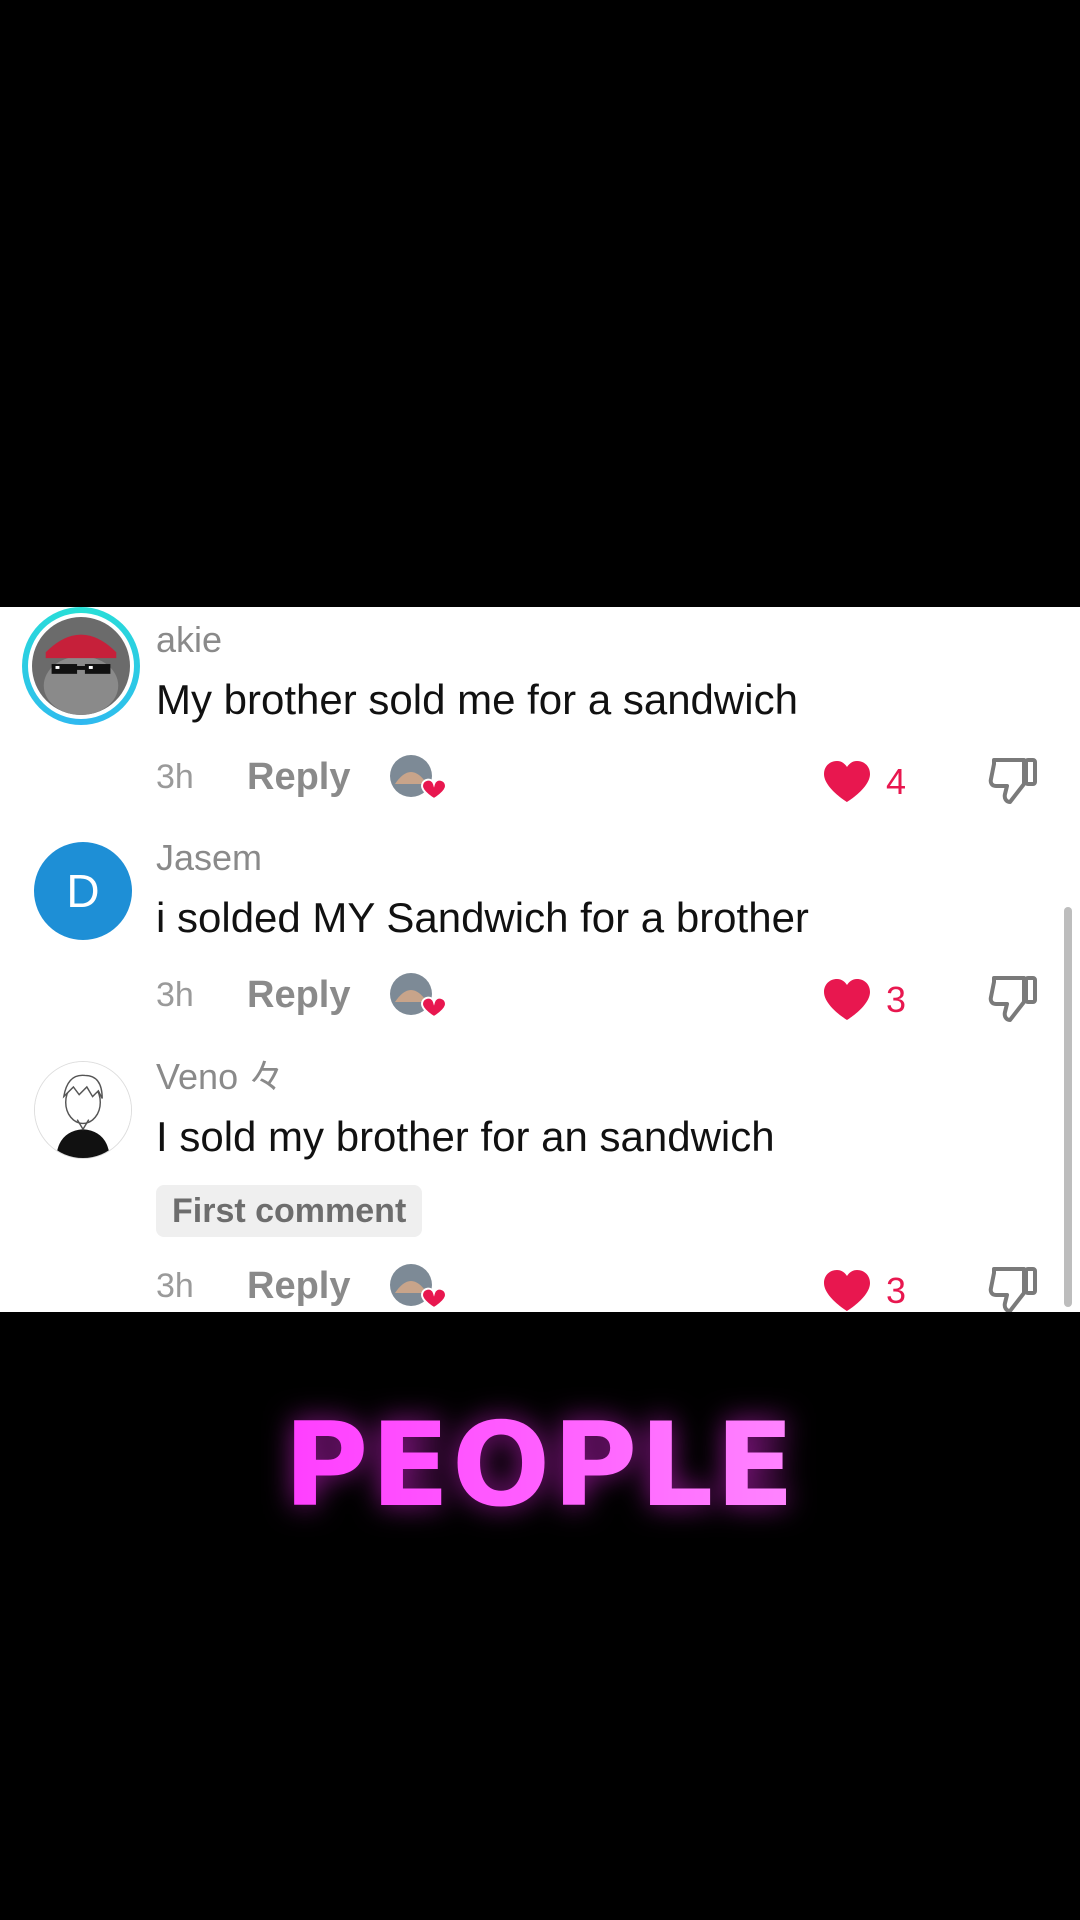 This screenshot has width=1080, height=1920. I want to click on overlay-caption: PEOPLE, so click(540, 1465).